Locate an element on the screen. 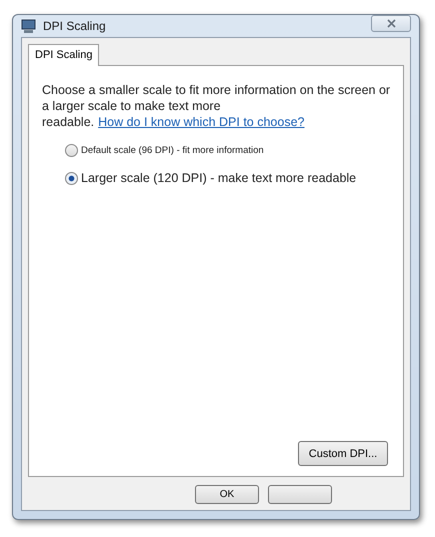 The width and height of the screenshot is (435, 537). ok-button: OK is located at coordinates (227, 494).